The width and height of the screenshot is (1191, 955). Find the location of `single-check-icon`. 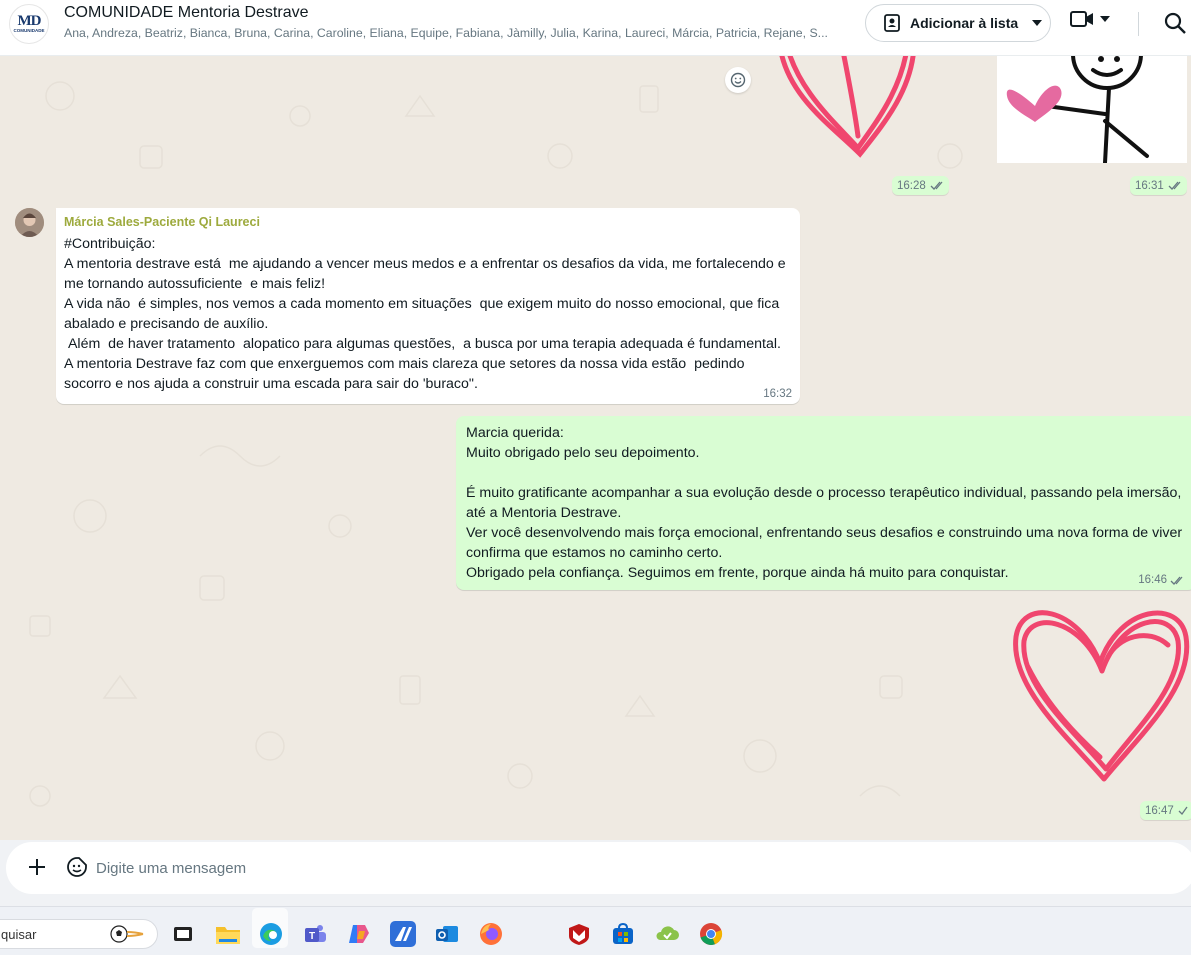

single-check-icon is located at coordinates (1183, 810).